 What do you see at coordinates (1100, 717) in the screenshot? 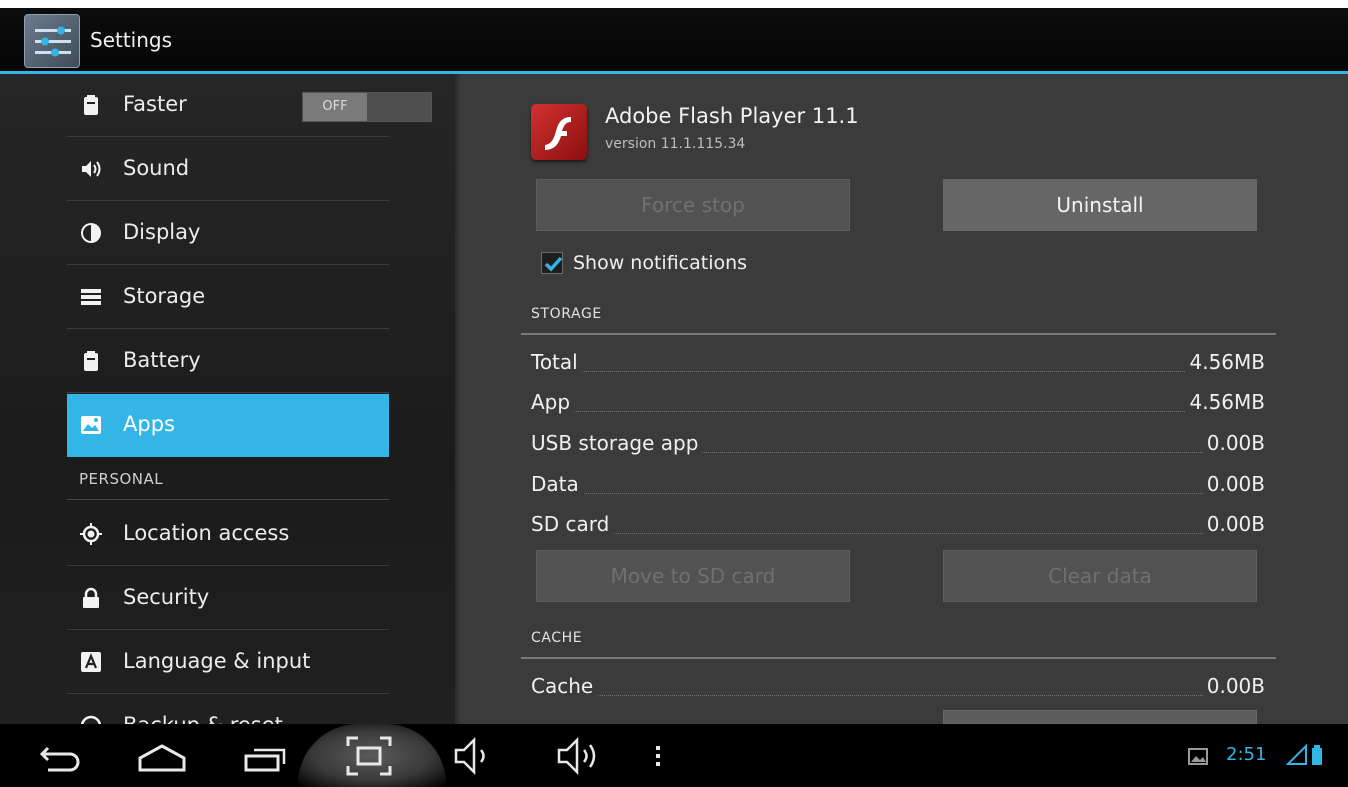
I see `clear-cache-button` at bounding box center [1100, 717].